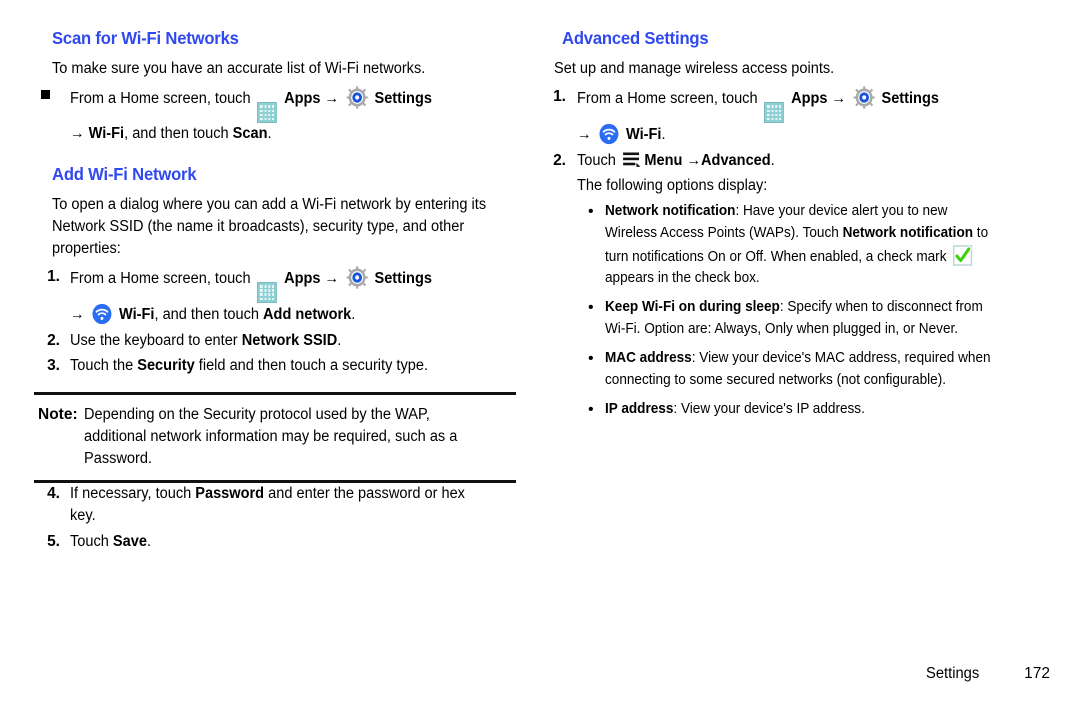  Describe the element at coordinates (124, 173) in the screenshot. I see `heading-add-wifi-network: Add Wi-Fi Network` at that location.